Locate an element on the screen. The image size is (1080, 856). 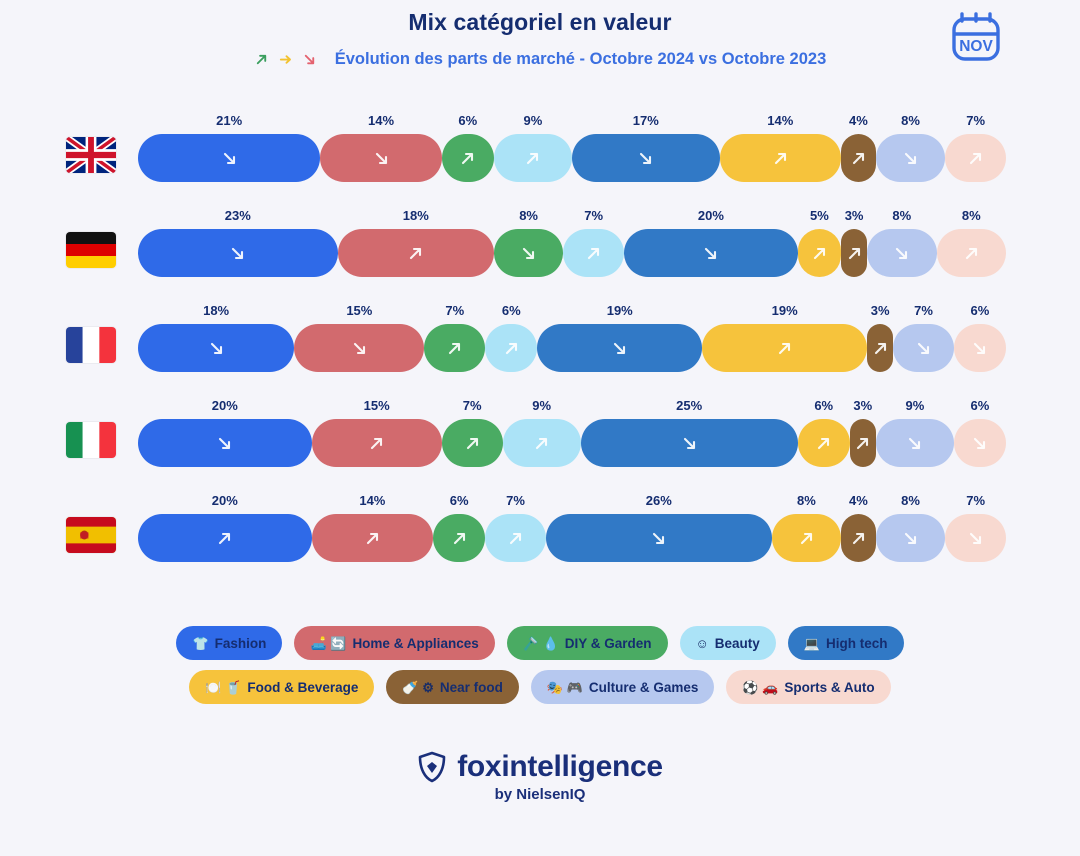
flag-icon-fr is located at coordinates (91, 345).